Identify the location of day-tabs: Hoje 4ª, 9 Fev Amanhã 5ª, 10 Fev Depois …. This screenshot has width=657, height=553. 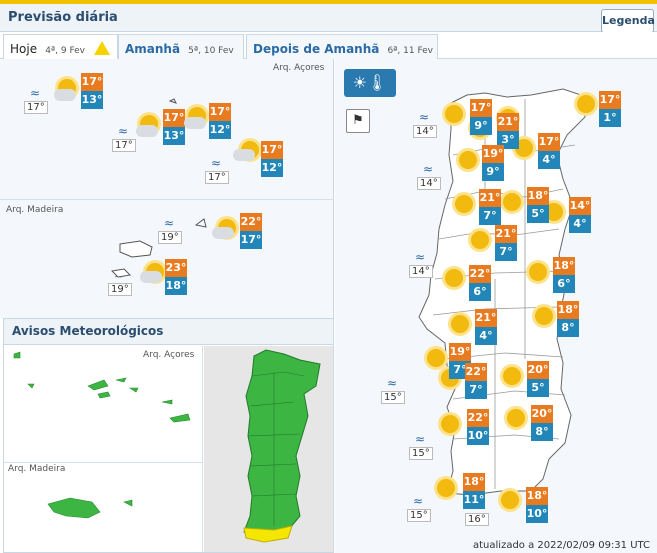
(328, 45).